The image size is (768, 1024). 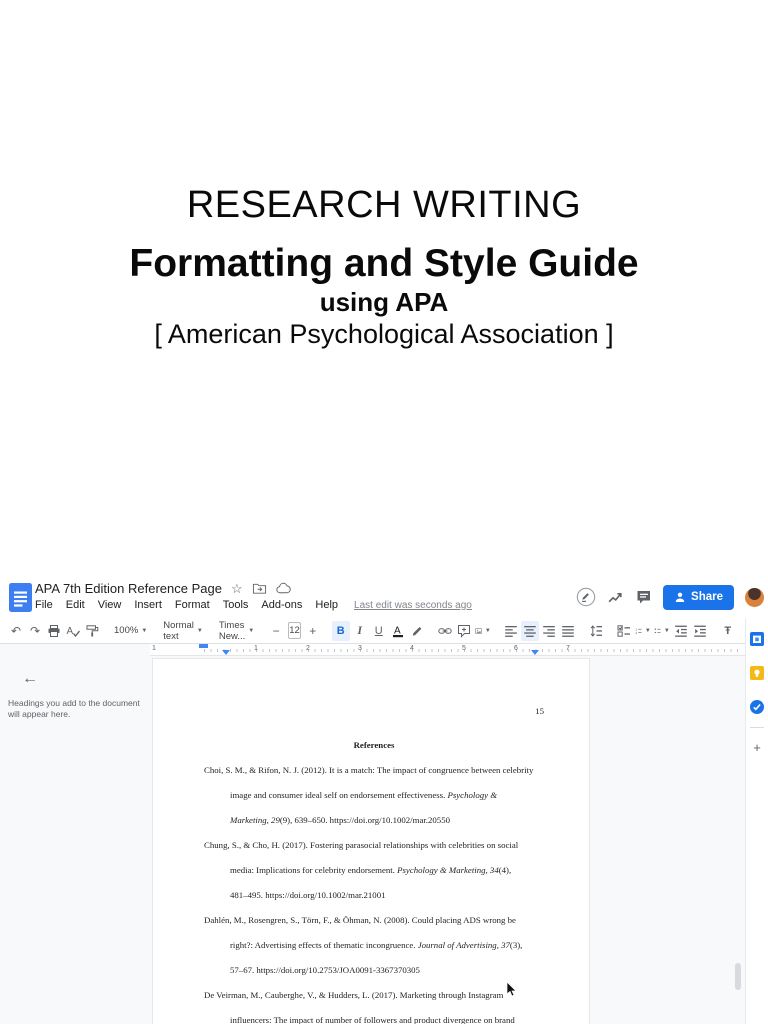 What do you see at coordinates (128, 588) in the screenshot?
I see `document-title: APA 7th Edition Reference Page` at bounding box center [128, 588].